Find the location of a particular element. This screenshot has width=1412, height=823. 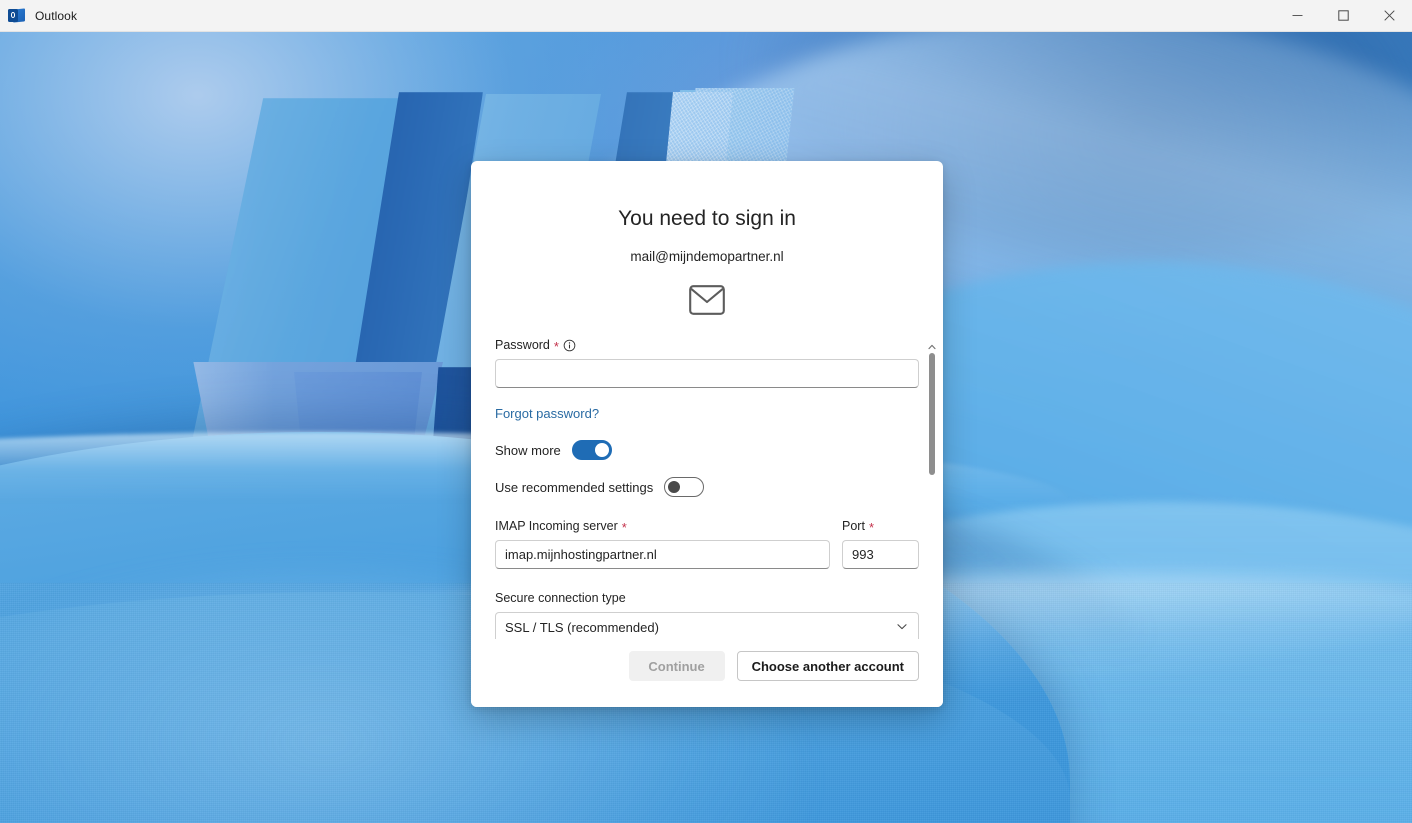

password-label: Password is located at coordinates (522, 345).